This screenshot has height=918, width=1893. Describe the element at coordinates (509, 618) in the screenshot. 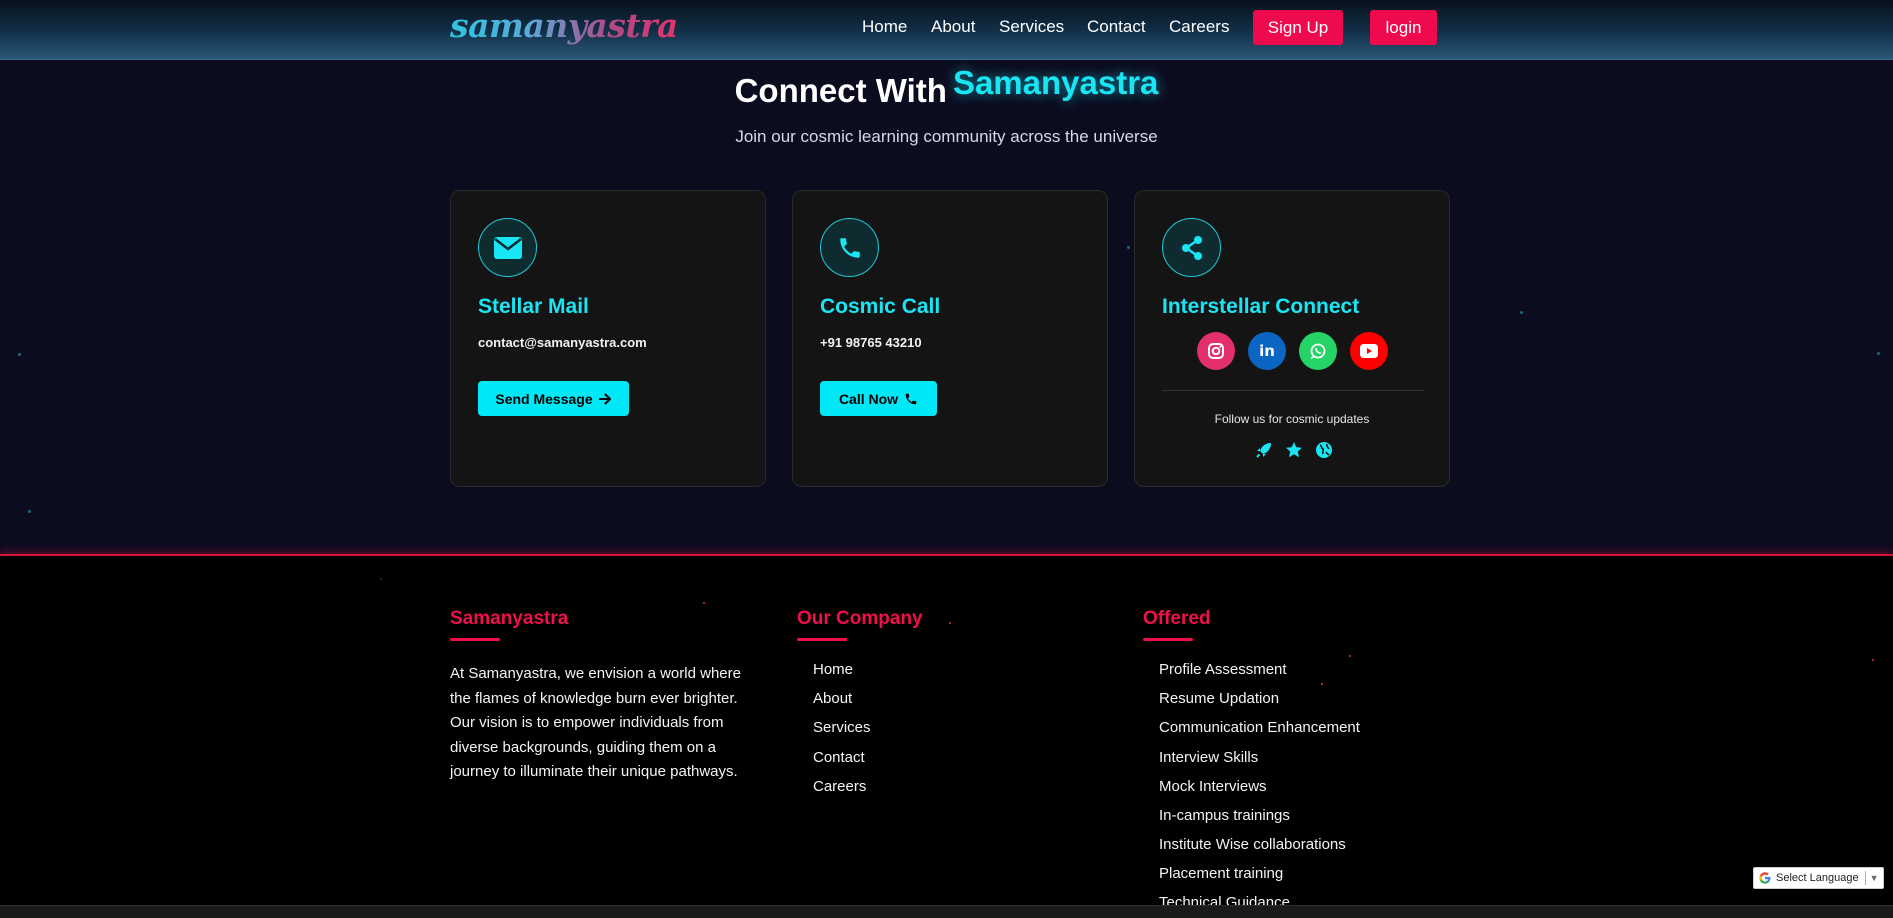

I see `footer-heading-samanyastra: Samanyastra` at that location.